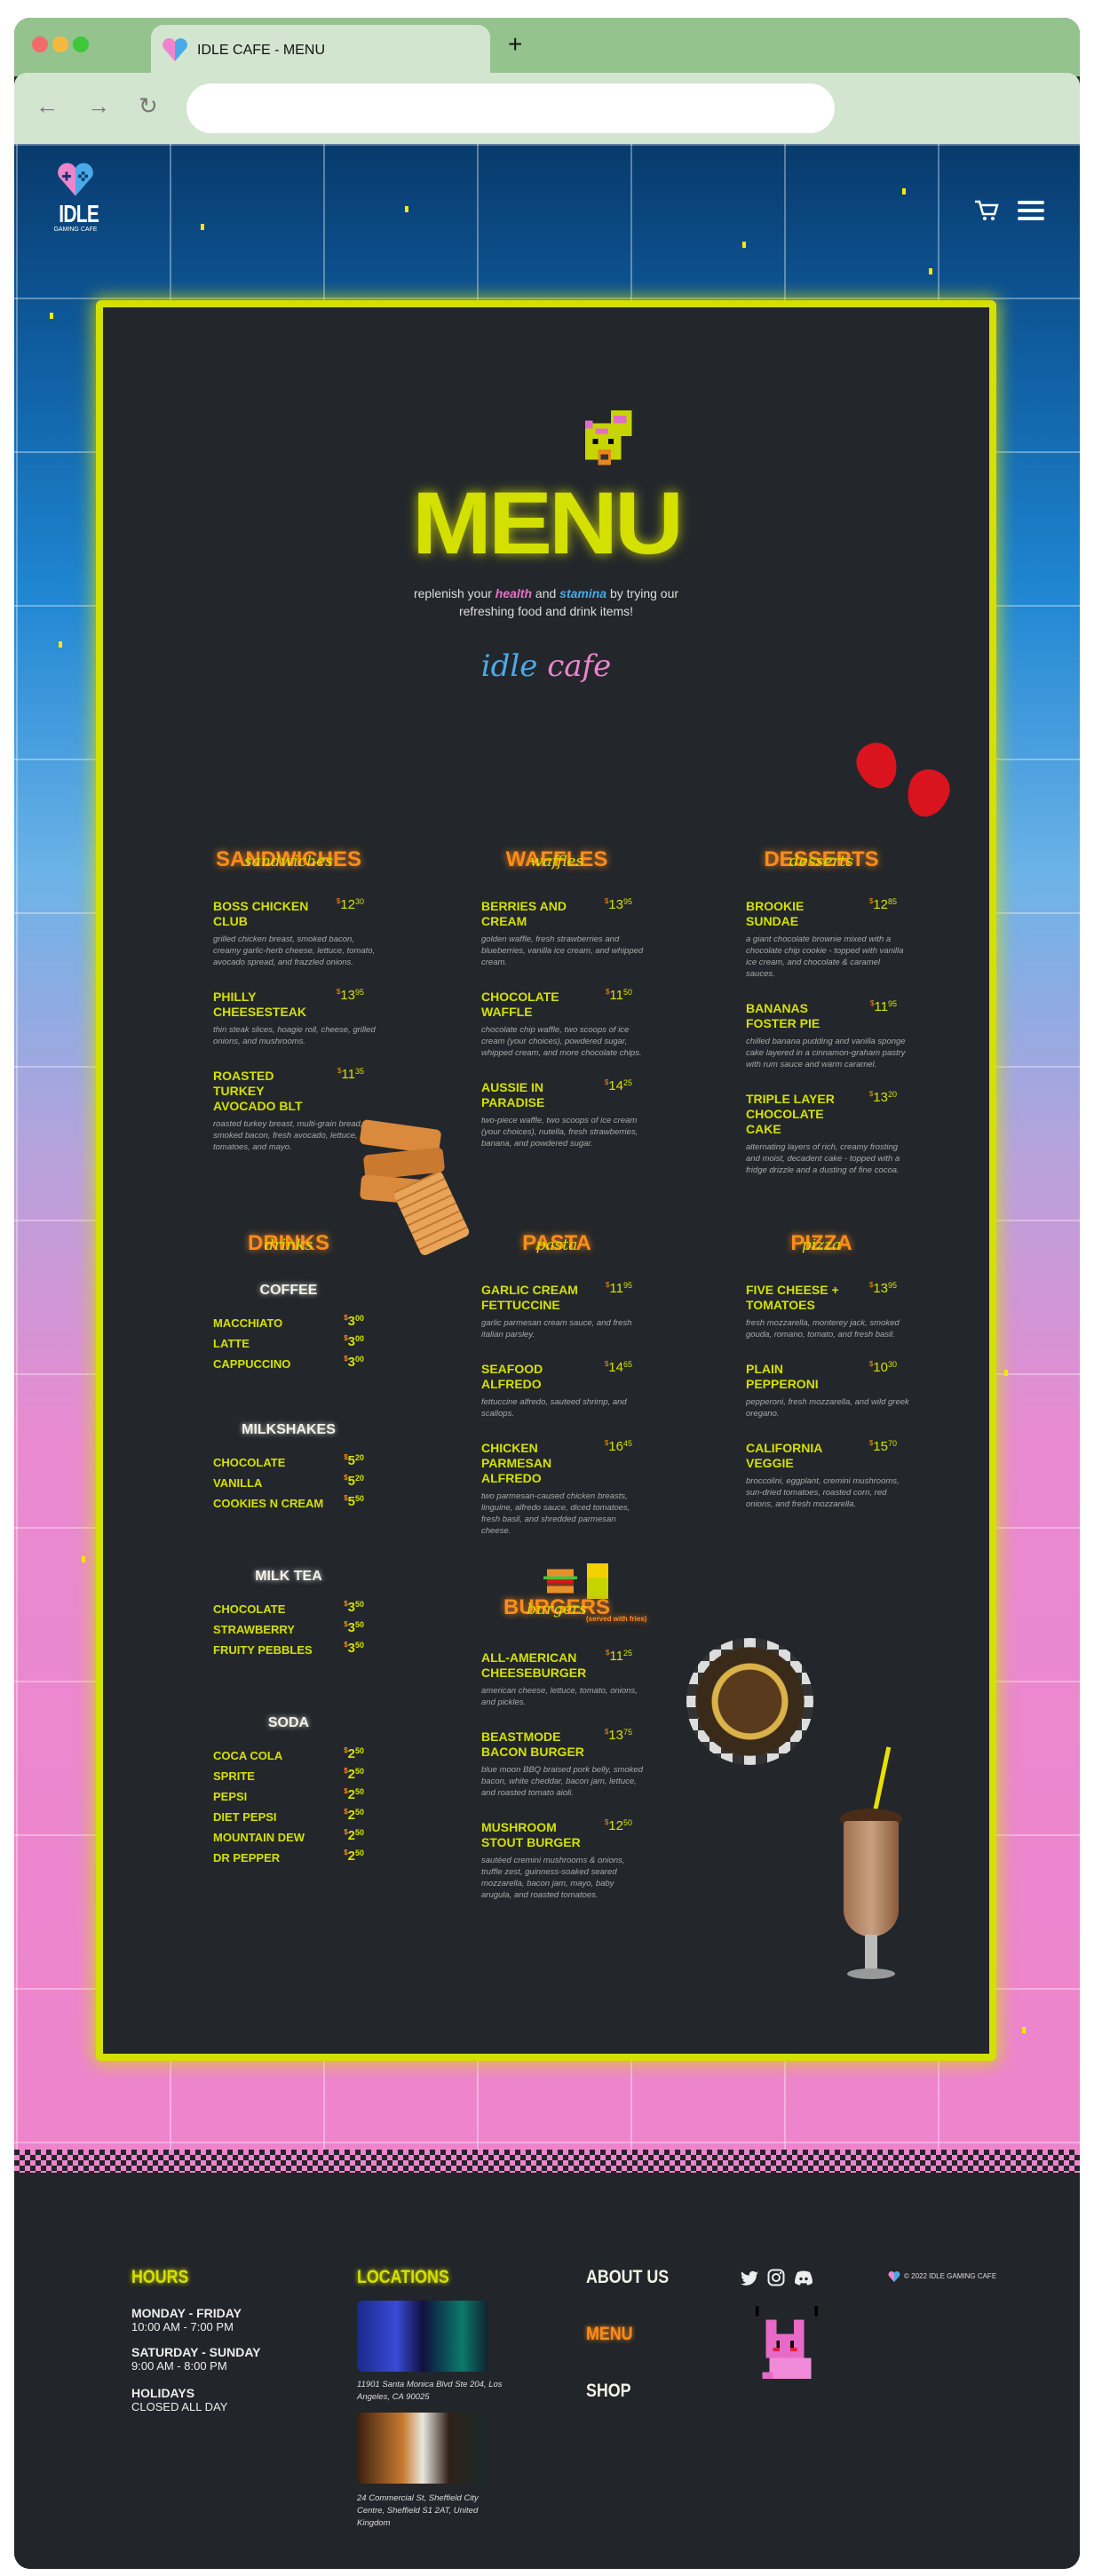  Describe the element at coordinates (149, 106) in the screenshot. I see `reload-icon: ↻` at that location.